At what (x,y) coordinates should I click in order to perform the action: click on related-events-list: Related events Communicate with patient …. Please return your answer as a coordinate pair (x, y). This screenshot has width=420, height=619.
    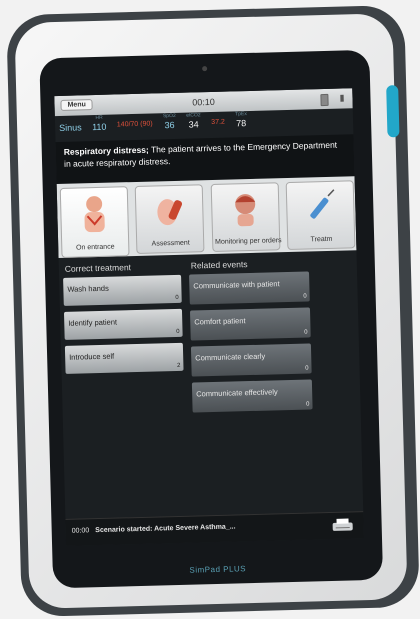
    Looking at the image, I should click on (251, 334).